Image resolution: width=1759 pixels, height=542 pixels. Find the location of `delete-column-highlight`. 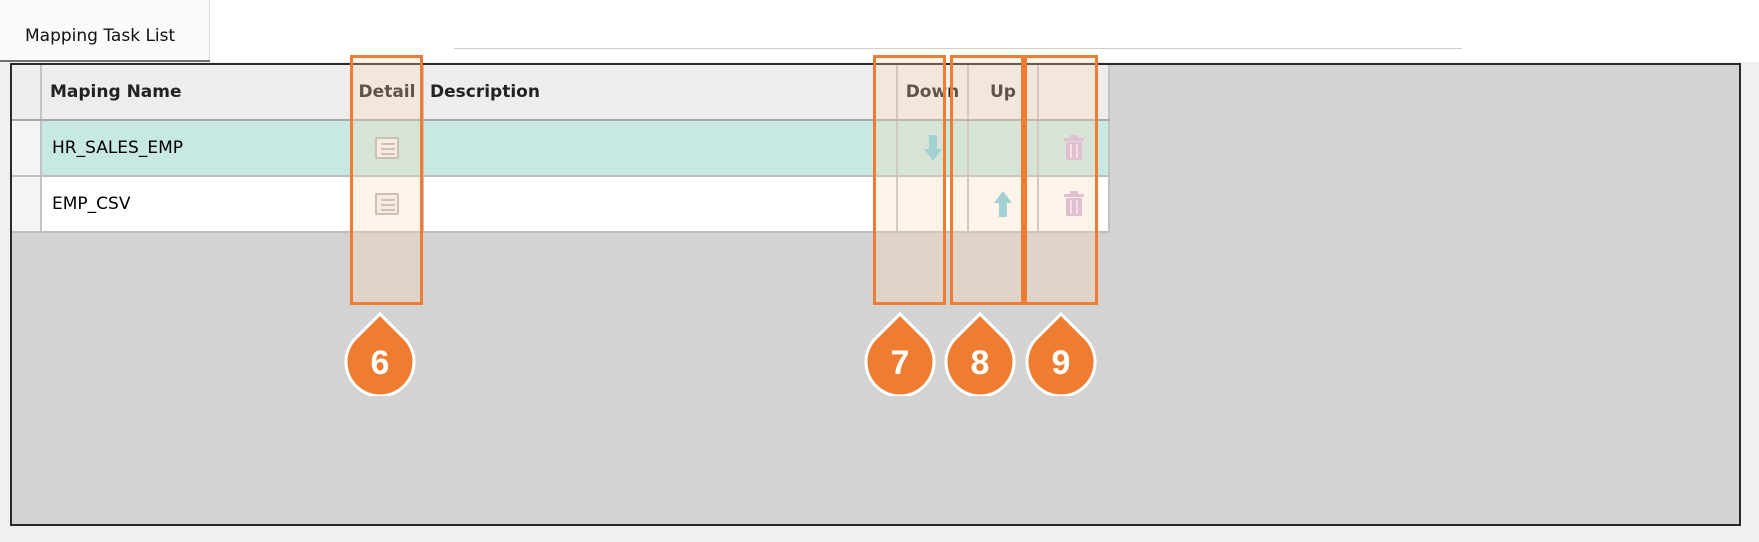

delete-column-highlight is located at coordinates (1061, 180).